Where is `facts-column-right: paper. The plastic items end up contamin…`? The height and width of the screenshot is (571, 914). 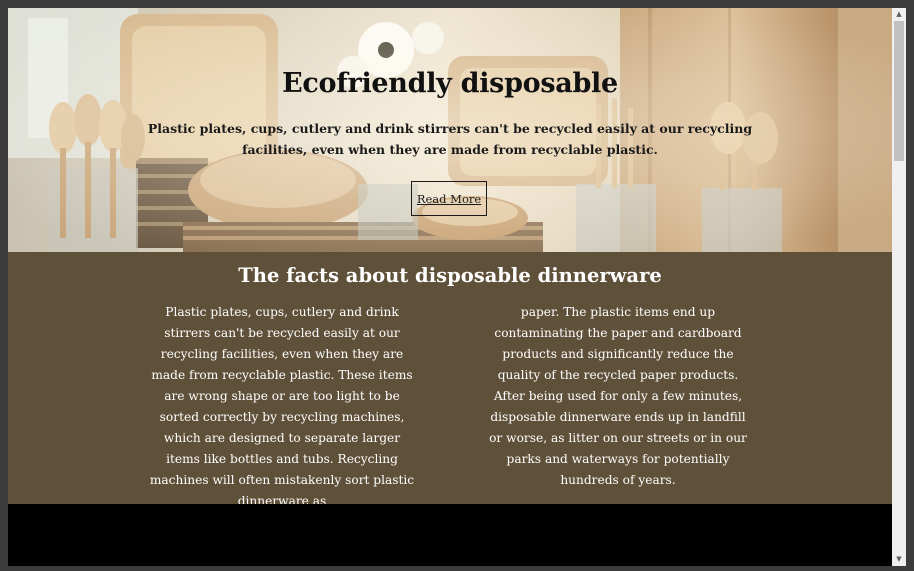
facts-column-right: paper. The plastic items end up contamin… is located at coordinates (618, 396).